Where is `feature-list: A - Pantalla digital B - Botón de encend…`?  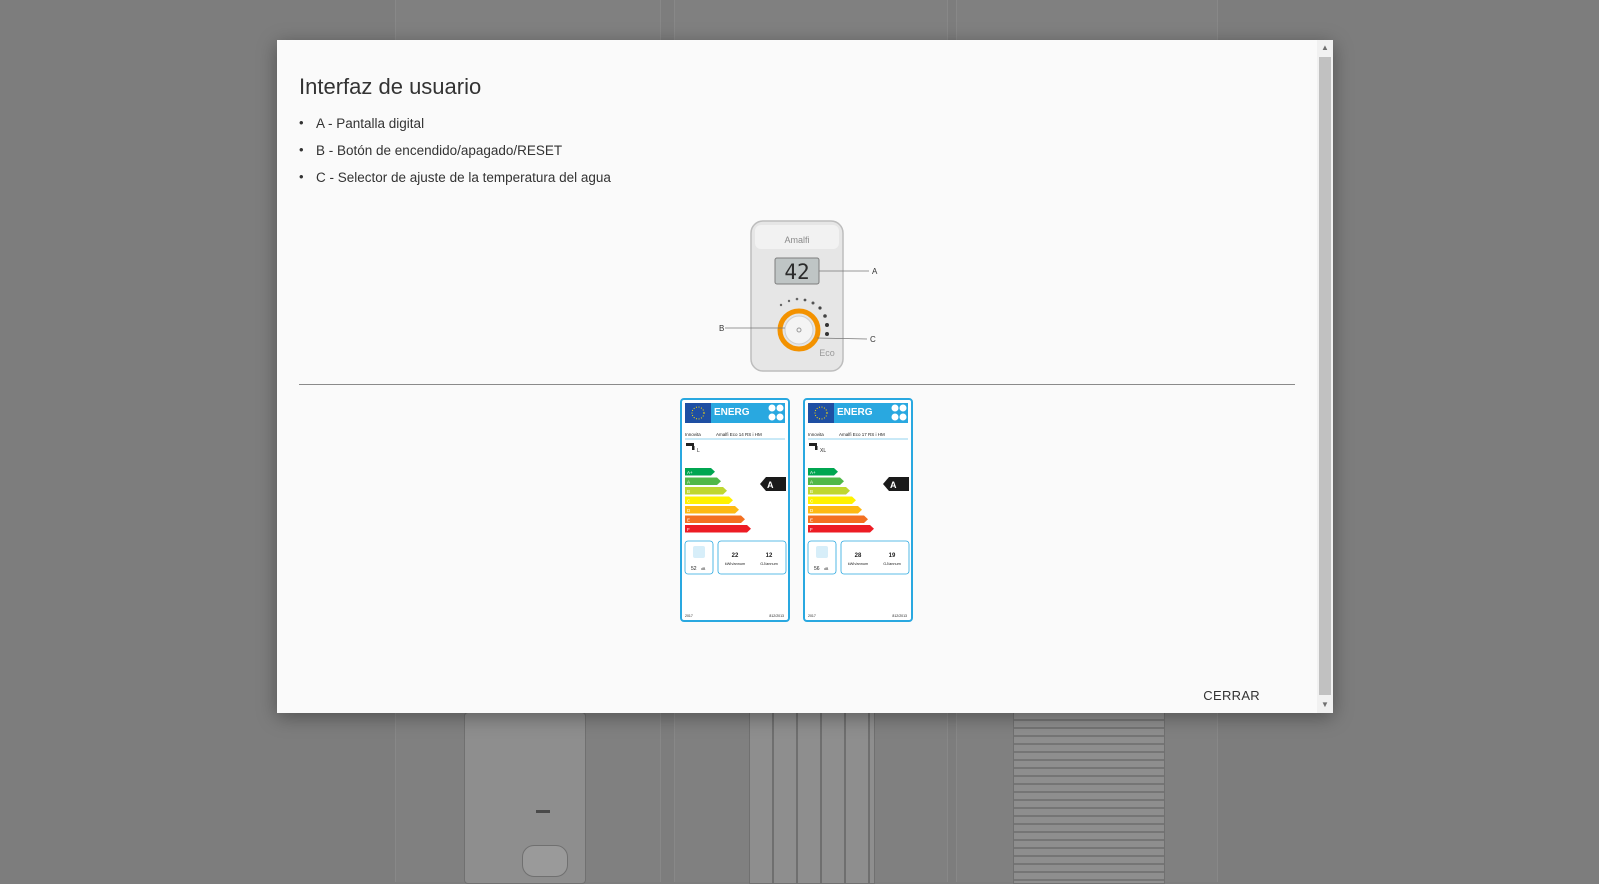
feature-list: A - Pantalla digital B - Botón de encend… is located at coordinates (455, 155).